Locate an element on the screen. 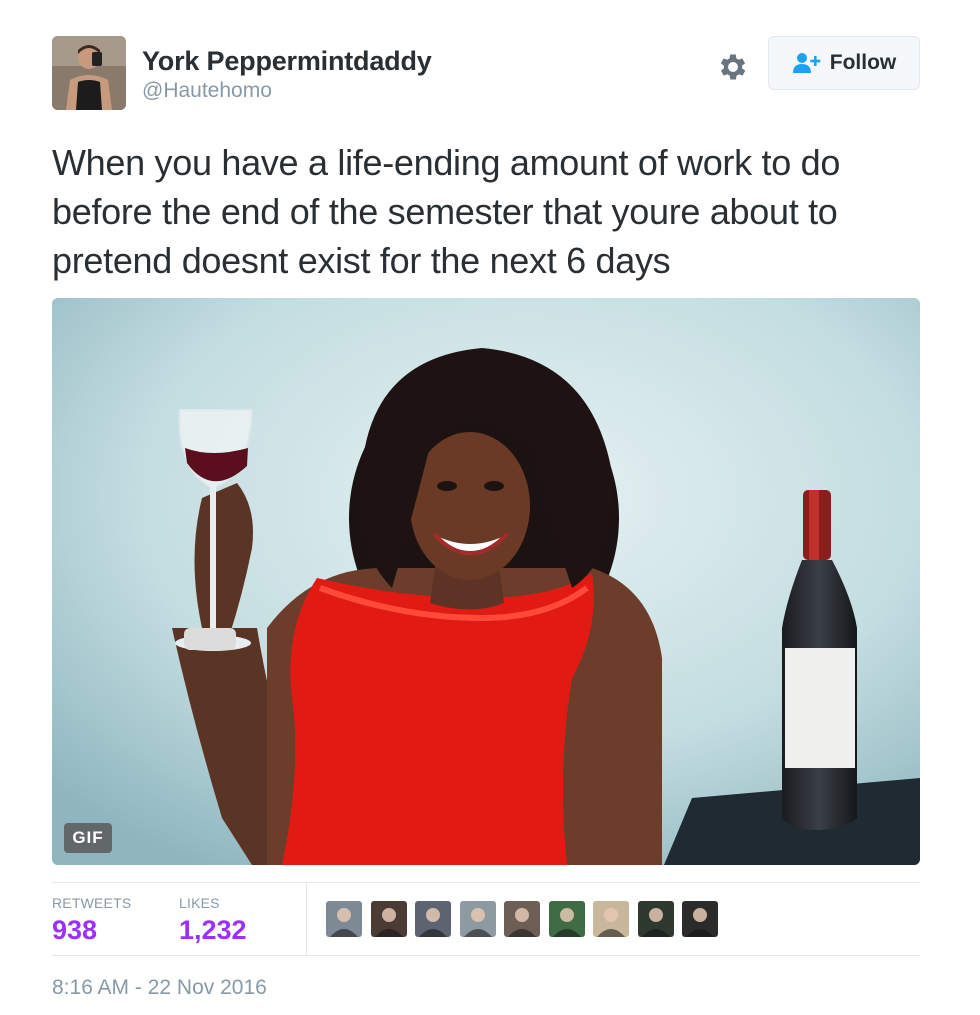 The height and width of the screenshot is (1015, 980). add-user-icon is located at coordinates (806, 63).